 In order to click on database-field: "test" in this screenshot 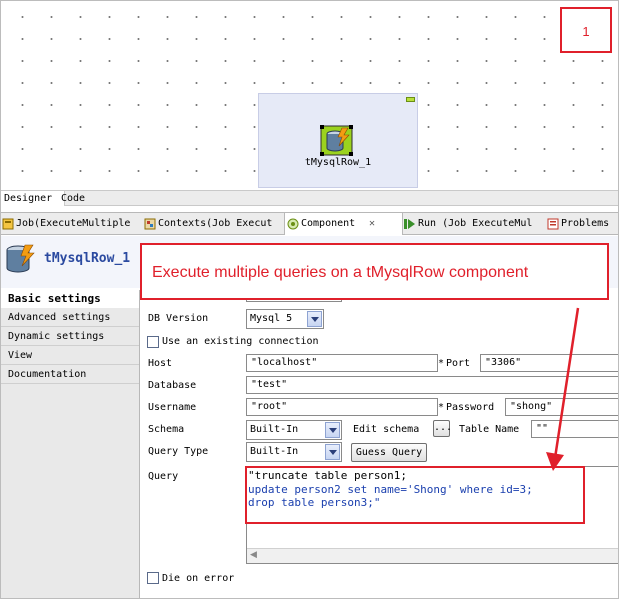, I will do `click(432, 385)`.